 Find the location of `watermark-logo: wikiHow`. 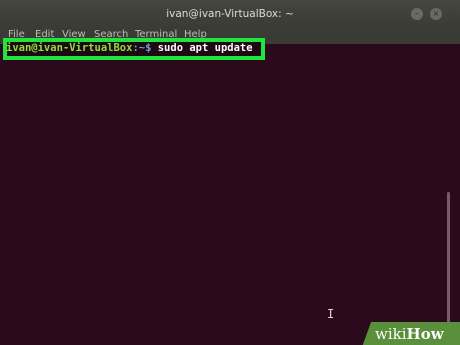

watermark-logo: wikiHow is located at coordinates (409, 334).